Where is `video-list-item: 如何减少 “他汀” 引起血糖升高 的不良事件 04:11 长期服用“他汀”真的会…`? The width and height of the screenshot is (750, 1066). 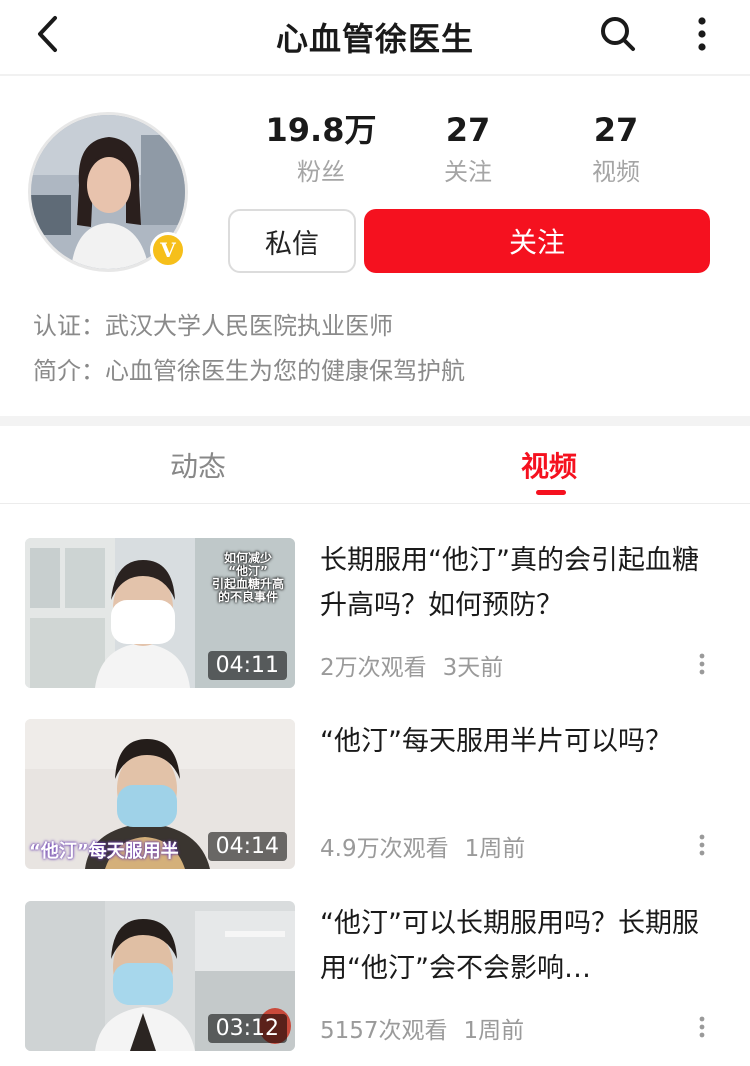
video-list-item: 如何减少 “他汀” 引起血糖升高 的不良事件 04:11 长期服用“他汀”真的会… is located at coordinates (375, 613).